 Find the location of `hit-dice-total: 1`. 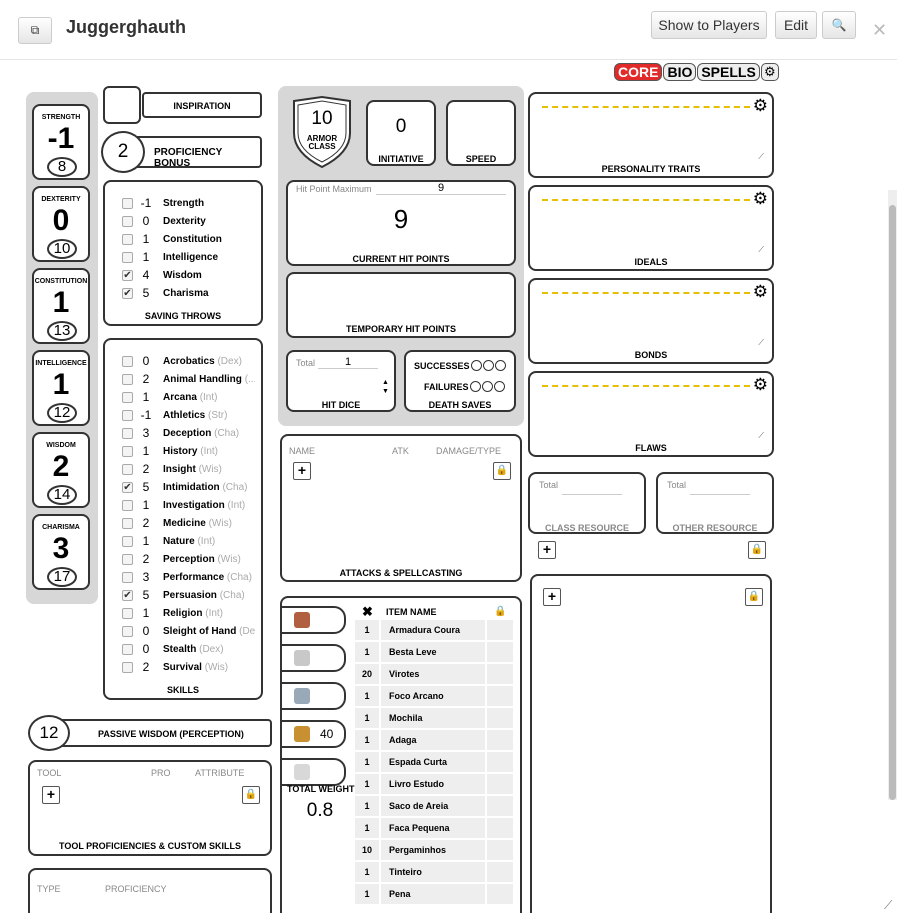

hit-dice-total: 1 is located at coordinates (348, 362).